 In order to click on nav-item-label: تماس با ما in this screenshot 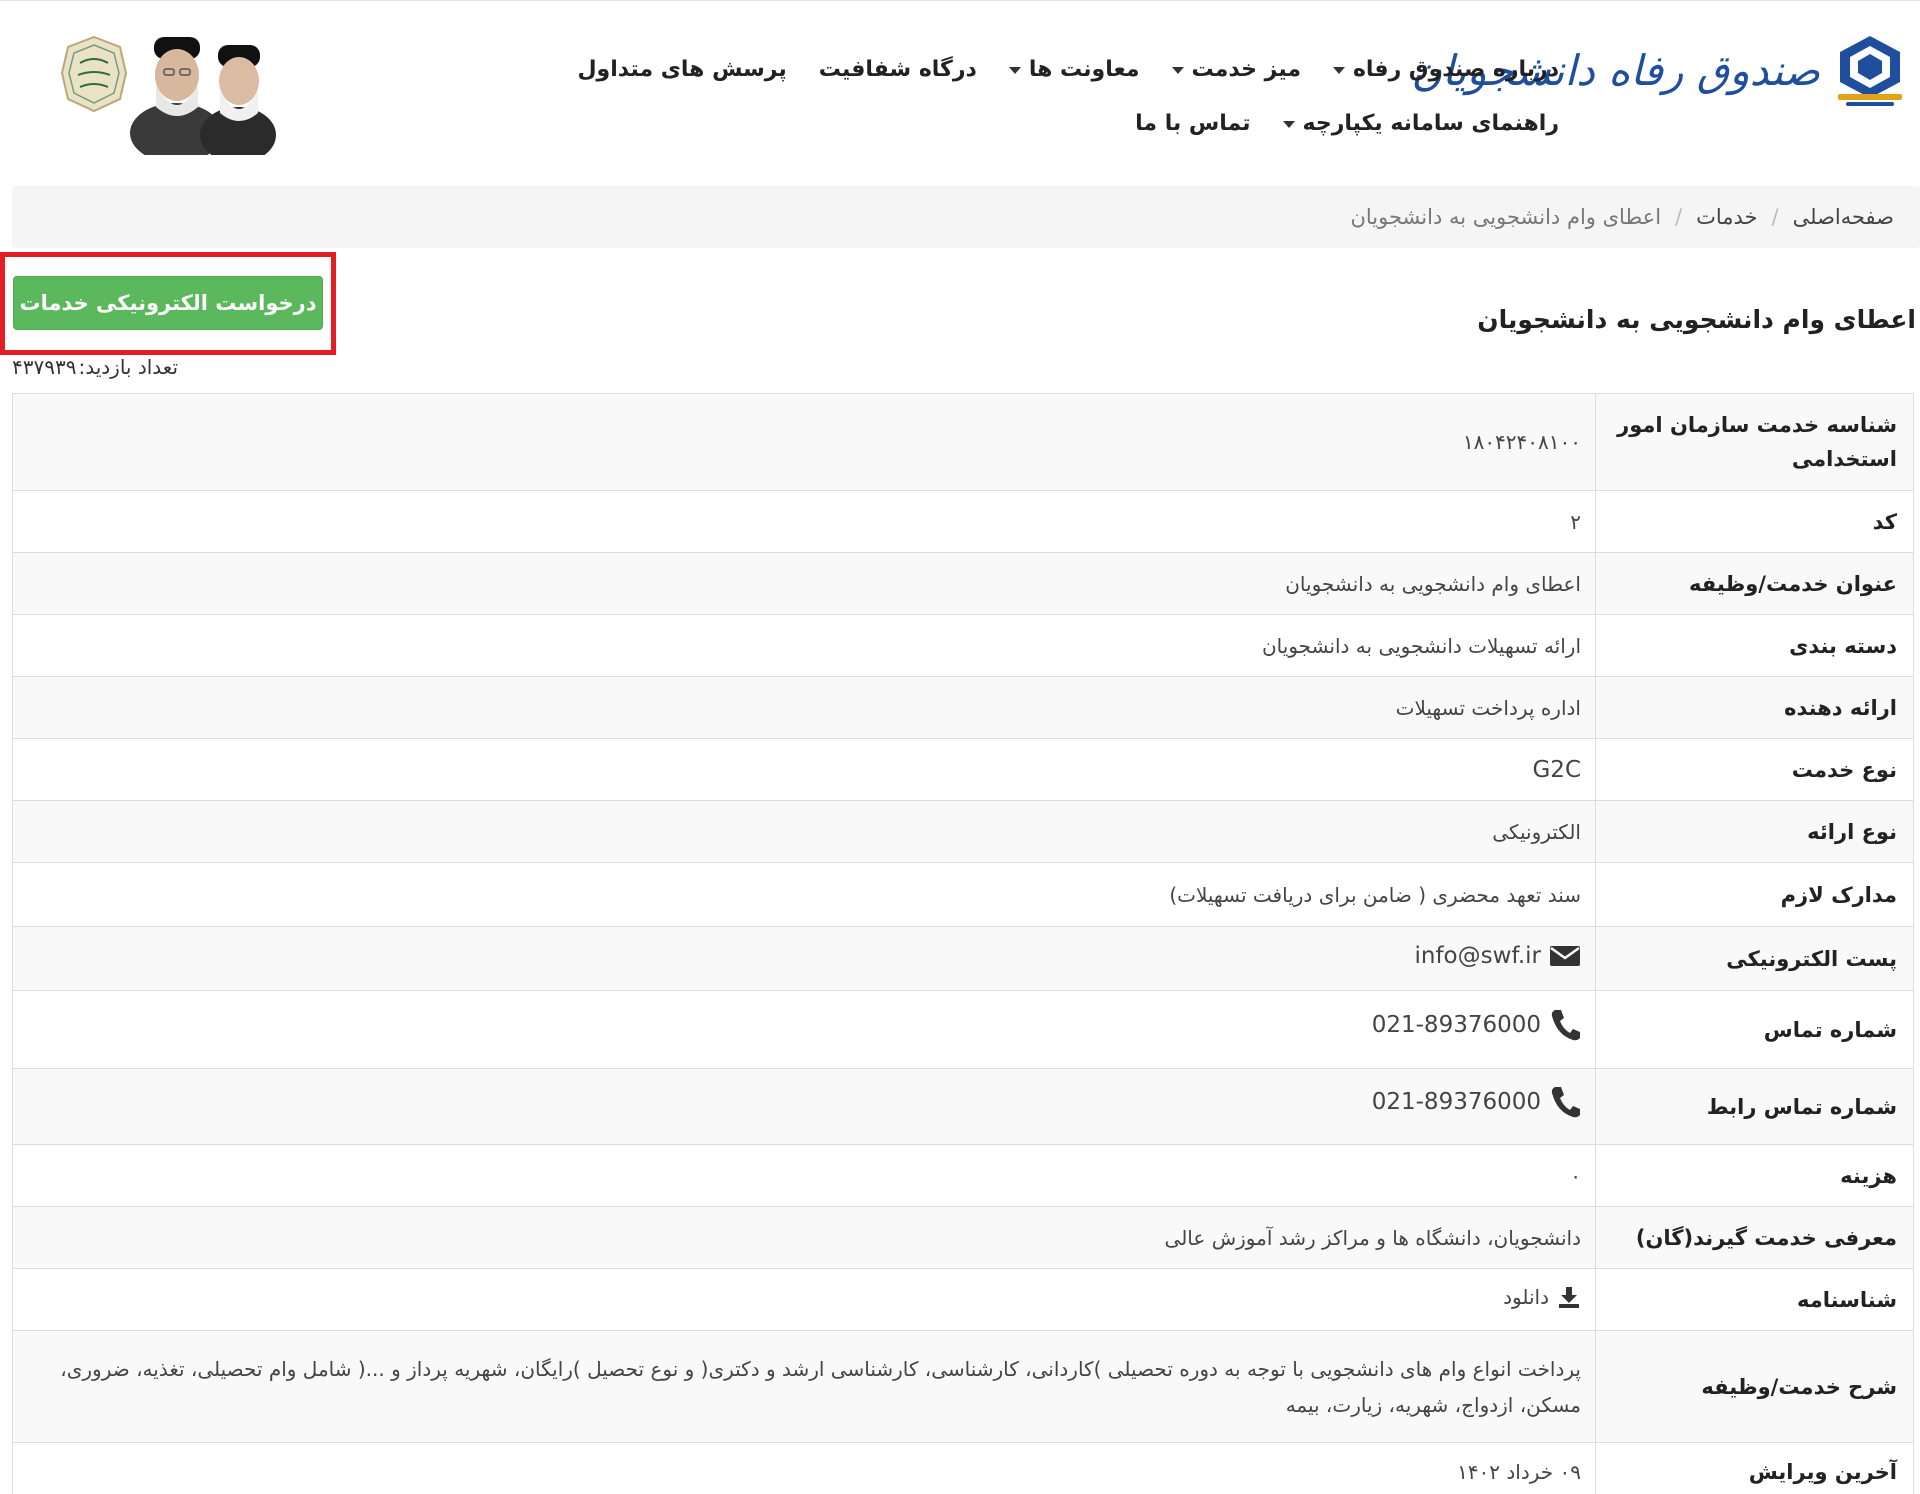, I will do `click(1193, 123)`.